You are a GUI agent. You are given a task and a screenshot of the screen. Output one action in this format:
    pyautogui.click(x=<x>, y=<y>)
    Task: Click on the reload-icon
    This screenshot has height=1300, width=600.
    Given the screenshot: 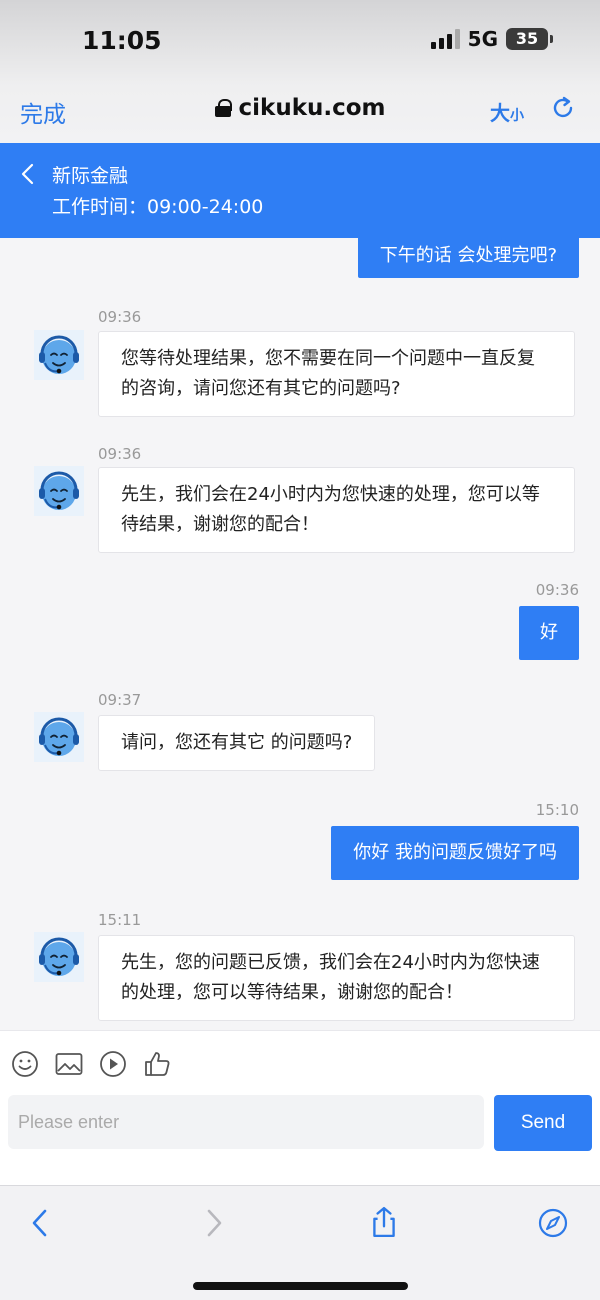 What is the action you would take?
    pyautogui.click(x=563, y=108)
    